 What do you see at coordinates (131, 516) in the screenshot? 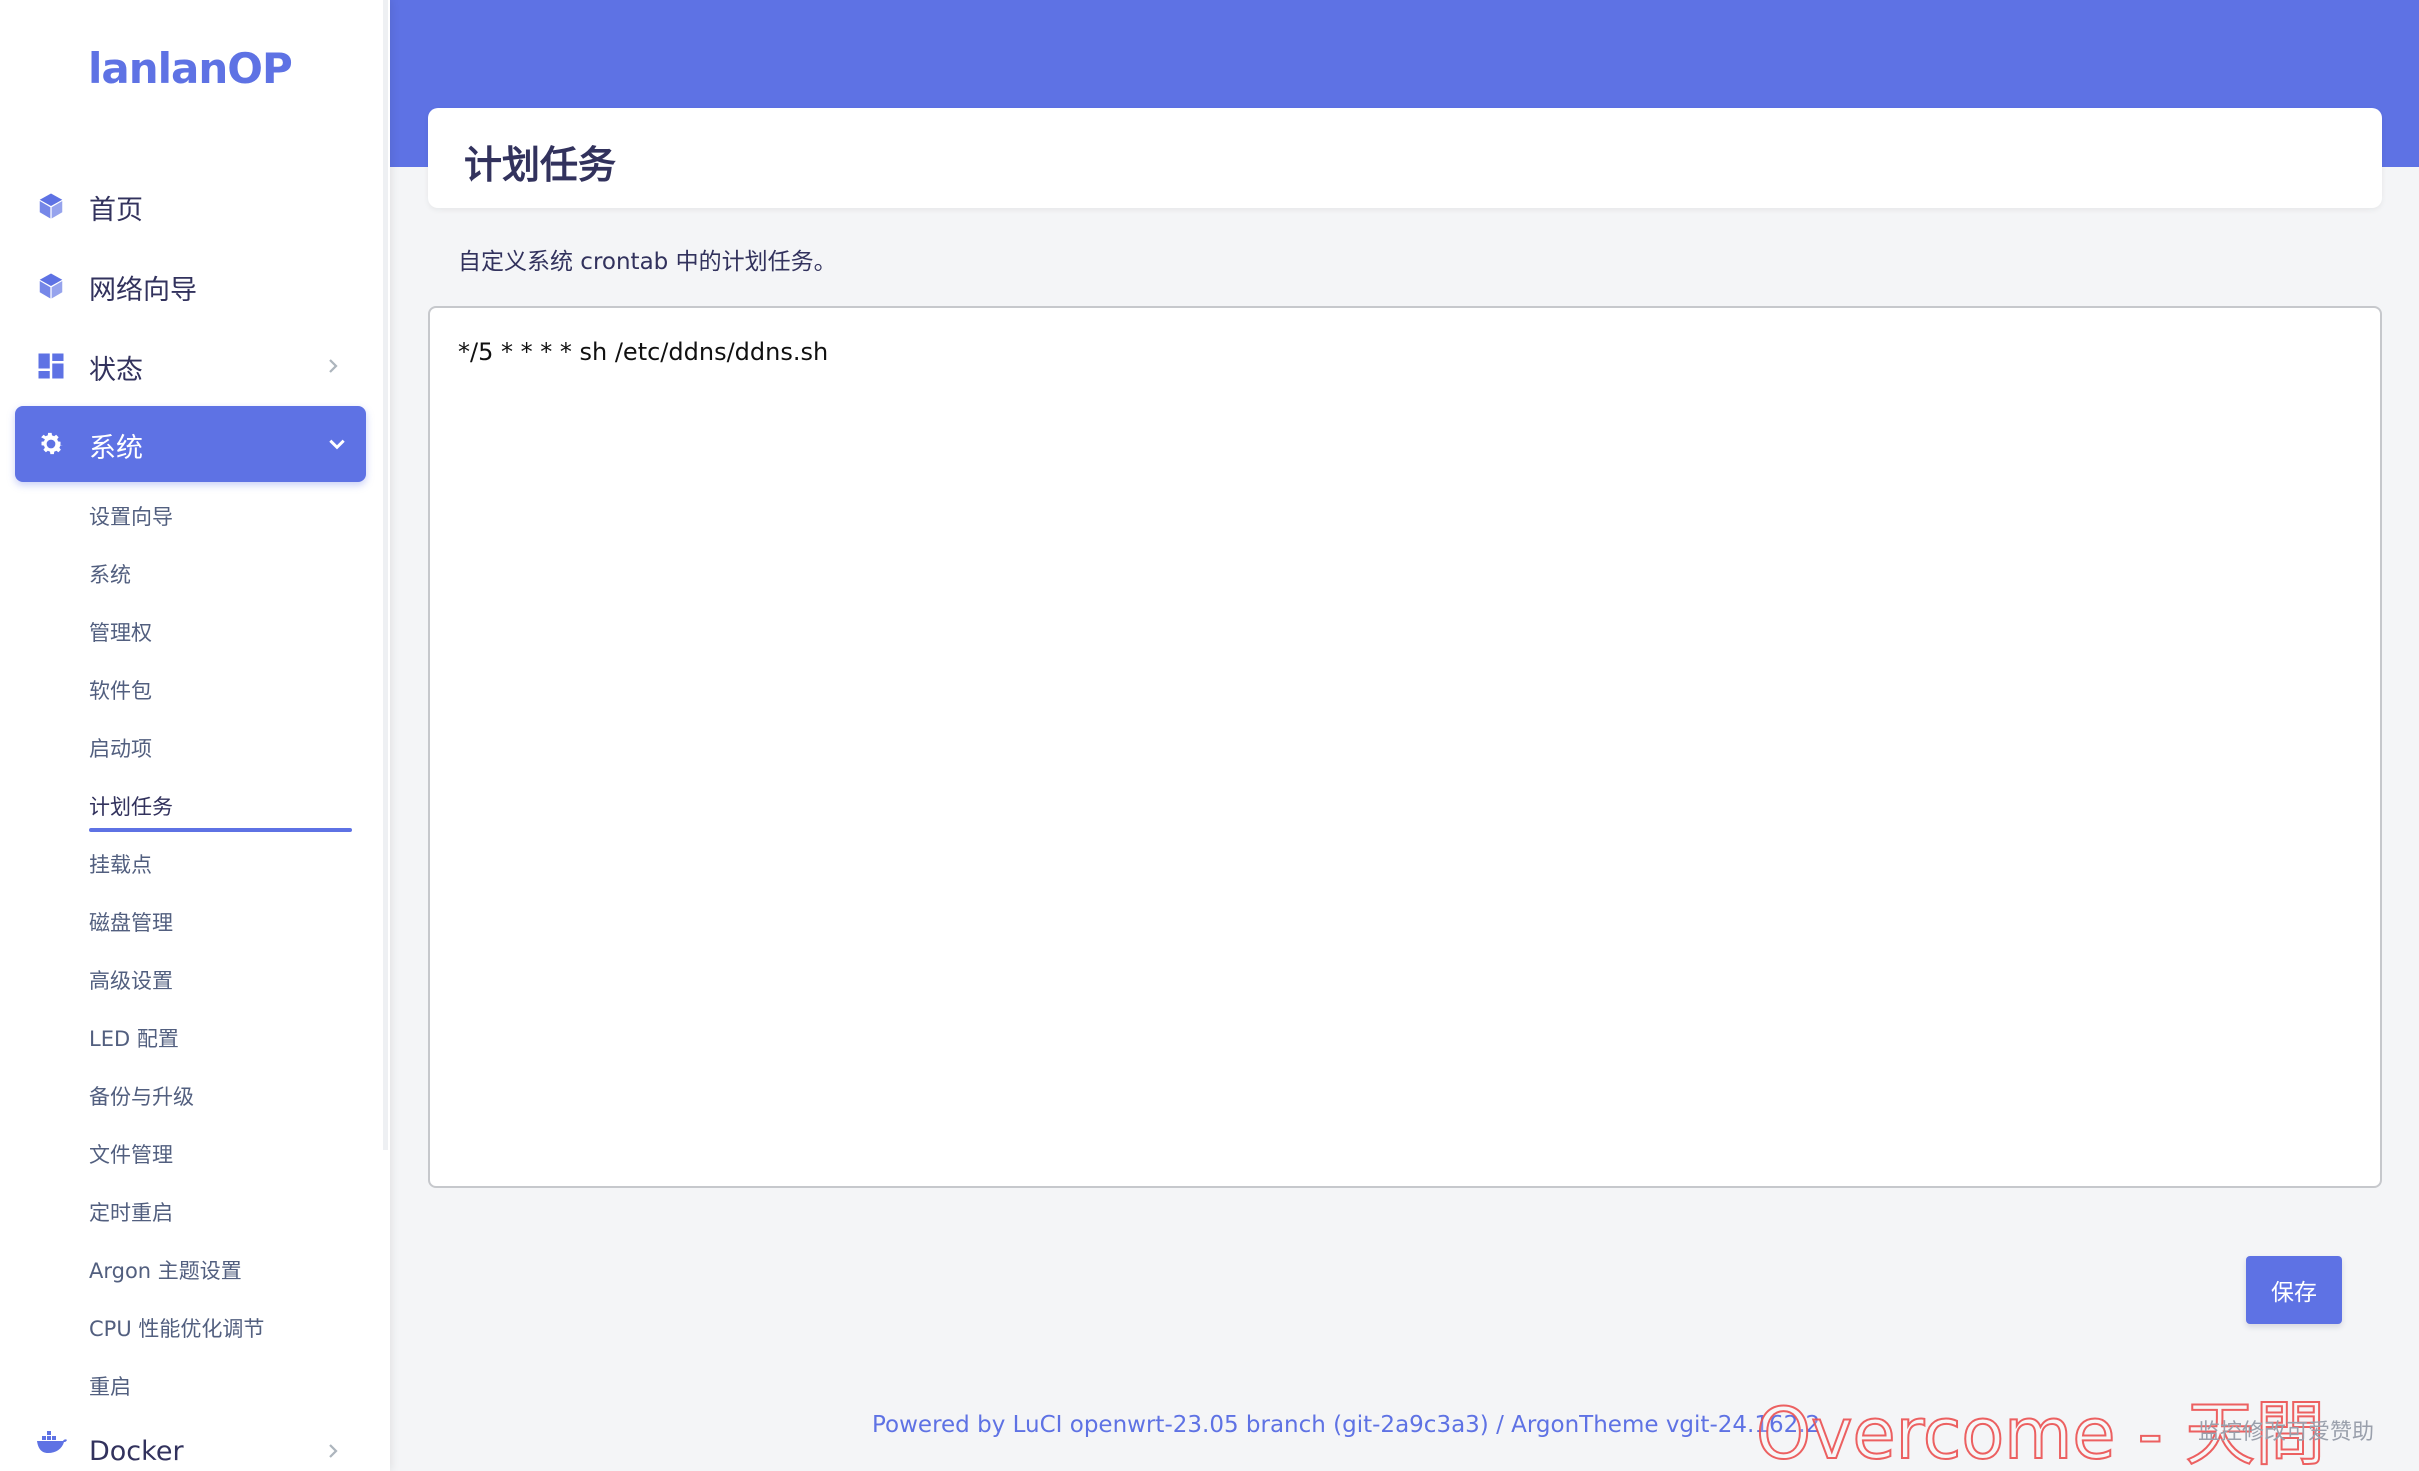
I see `submenu-setup-wizard: 设置向导` at bounding box center [131, 516].